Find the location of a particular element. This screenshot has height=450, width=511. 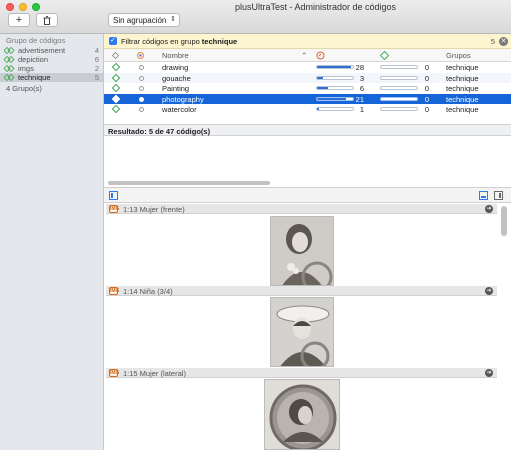

quotation-header: IMG 1:13 Mujer (frente) ➔ is located at coordinates (301, 209).